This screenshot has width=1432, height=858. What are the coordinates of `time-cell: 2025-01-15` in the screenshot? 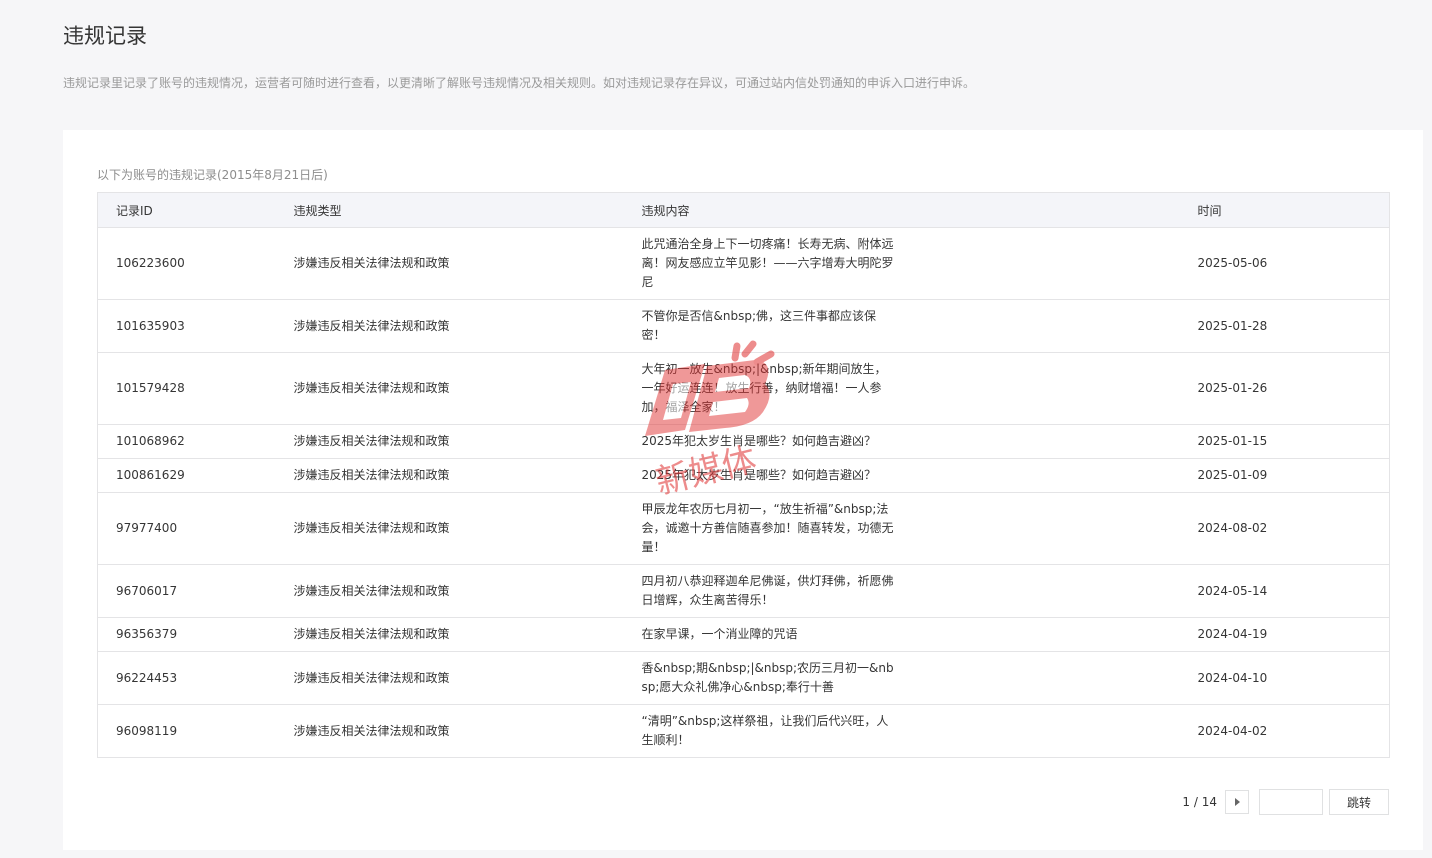 It's located at (1284, 441).